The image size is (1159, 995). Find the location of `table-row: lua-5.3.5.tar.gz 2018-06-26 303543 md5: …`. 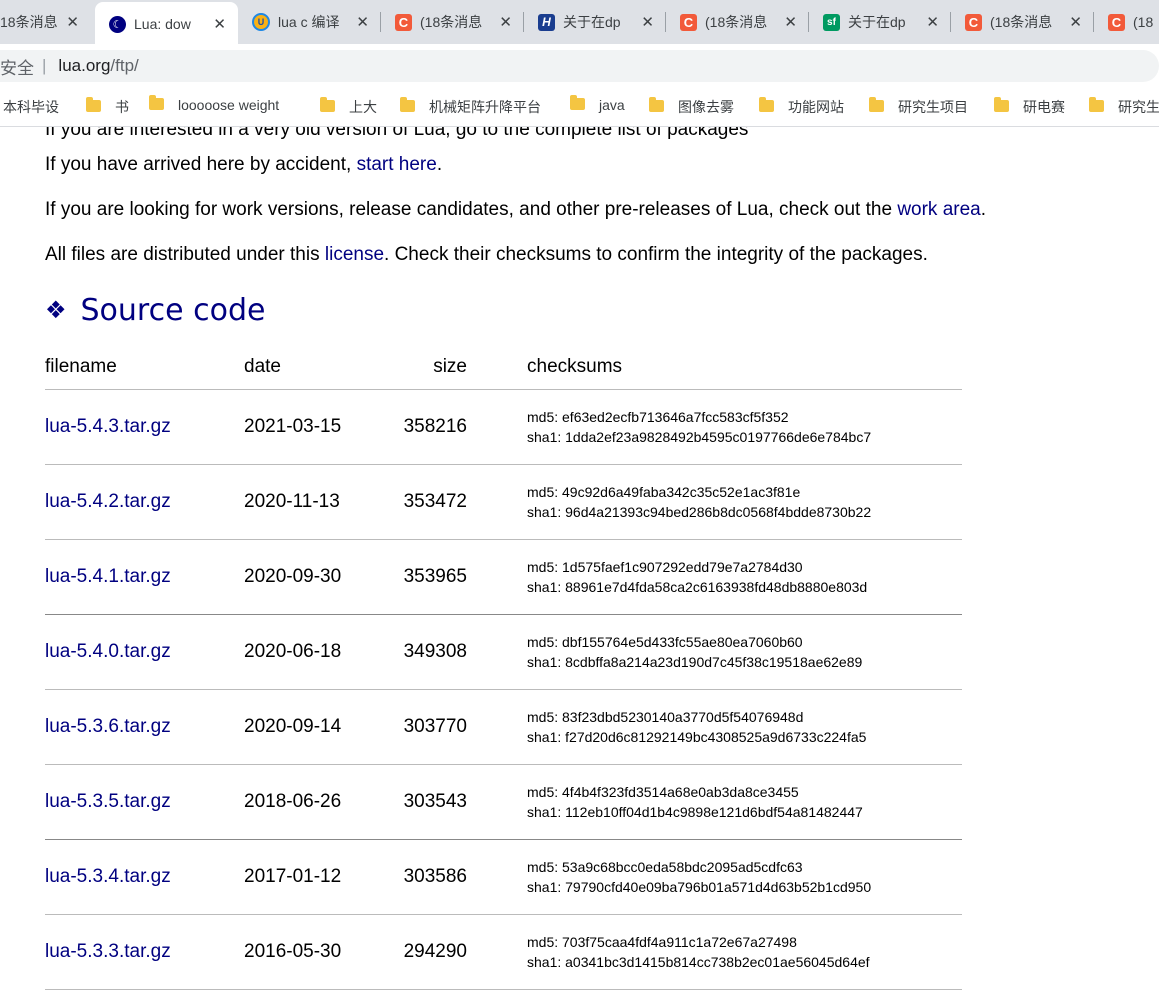

table-row: lua-5.3.5.tar.gz 2018-06-26 303543 md5: … is located at coordinates (503, 802).